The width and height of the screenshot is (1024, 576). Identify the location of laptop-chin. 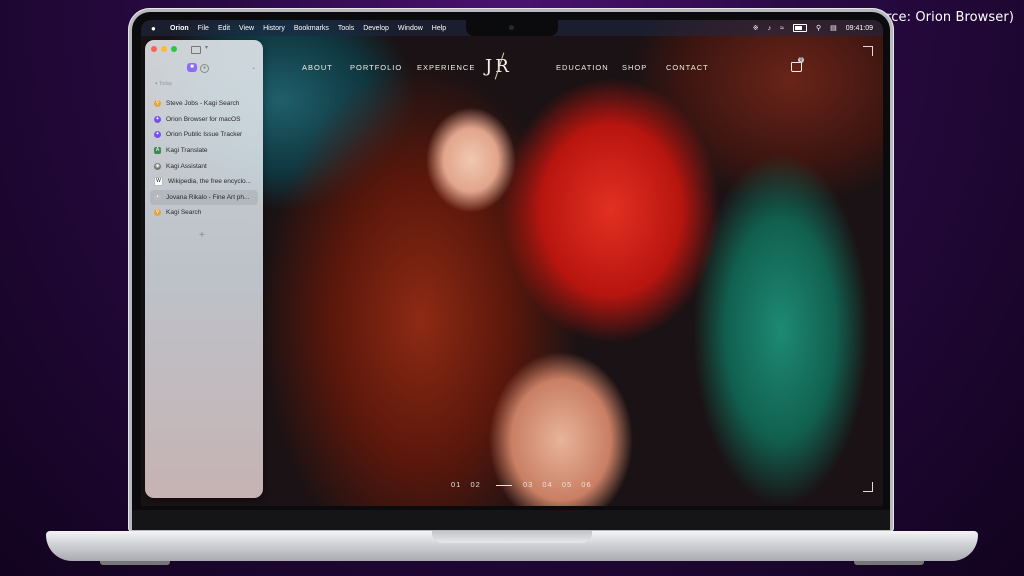
(511, 520).